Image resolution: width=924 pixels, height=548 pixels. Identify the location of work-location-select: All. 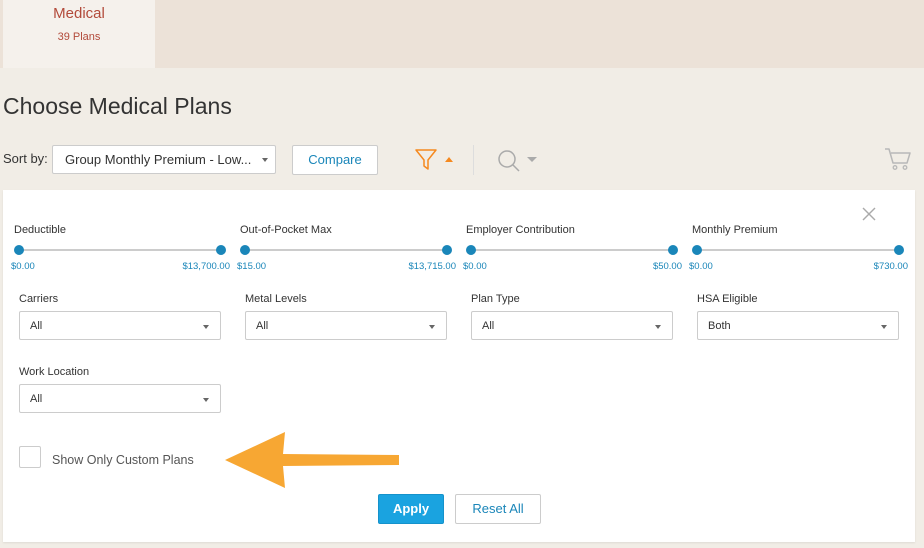
(120, 398).